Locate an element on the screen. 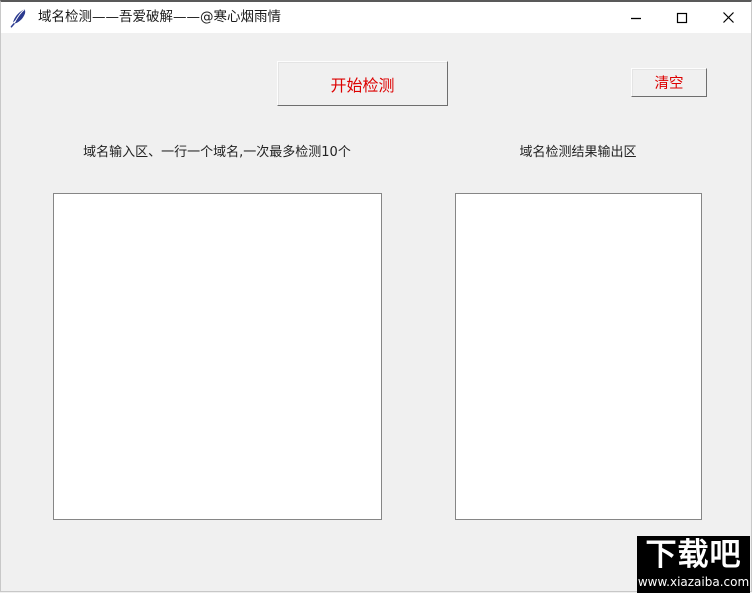 Image resolution: width=752 pixels, height=593 pixels. start-detection-button-label: 开始检测 is located at coordinates (362, 85).